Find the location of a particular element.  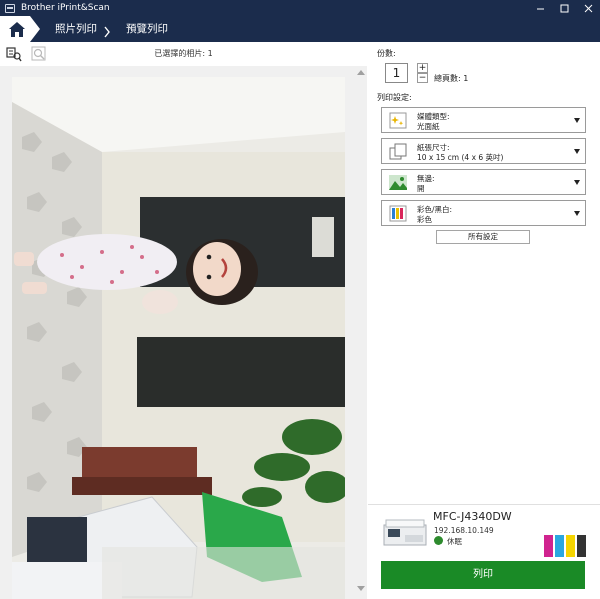

color-icon is located at coordinates (398, 213).